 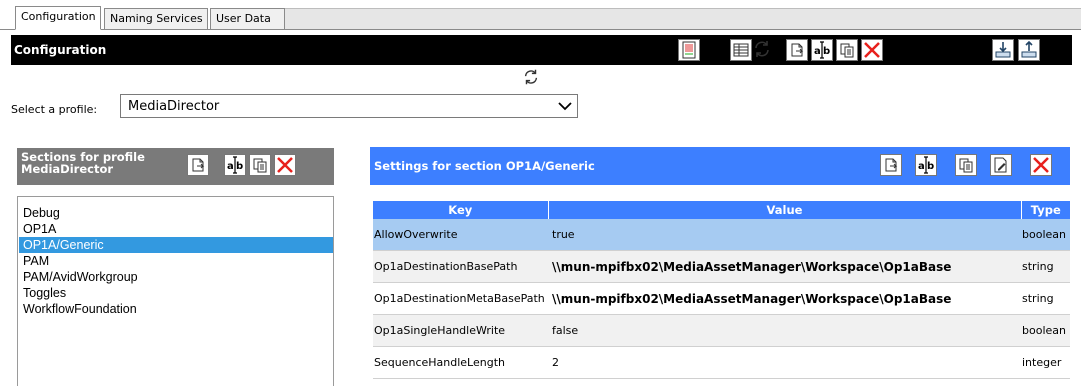 What do you see at coordinates (484, 166) in the screenshot?
I see `settings-title: Settings for section OP1A/Generic` at bounding box center [484, 166].